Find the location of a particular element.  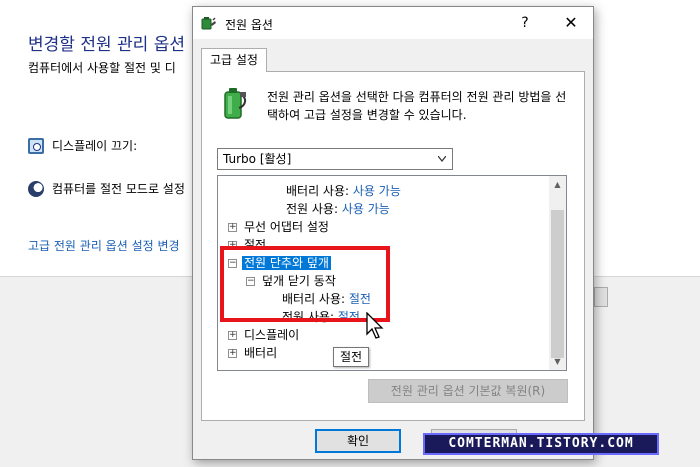

power-plan-select: Turbo [활성] is located at coordinates (335, 159).